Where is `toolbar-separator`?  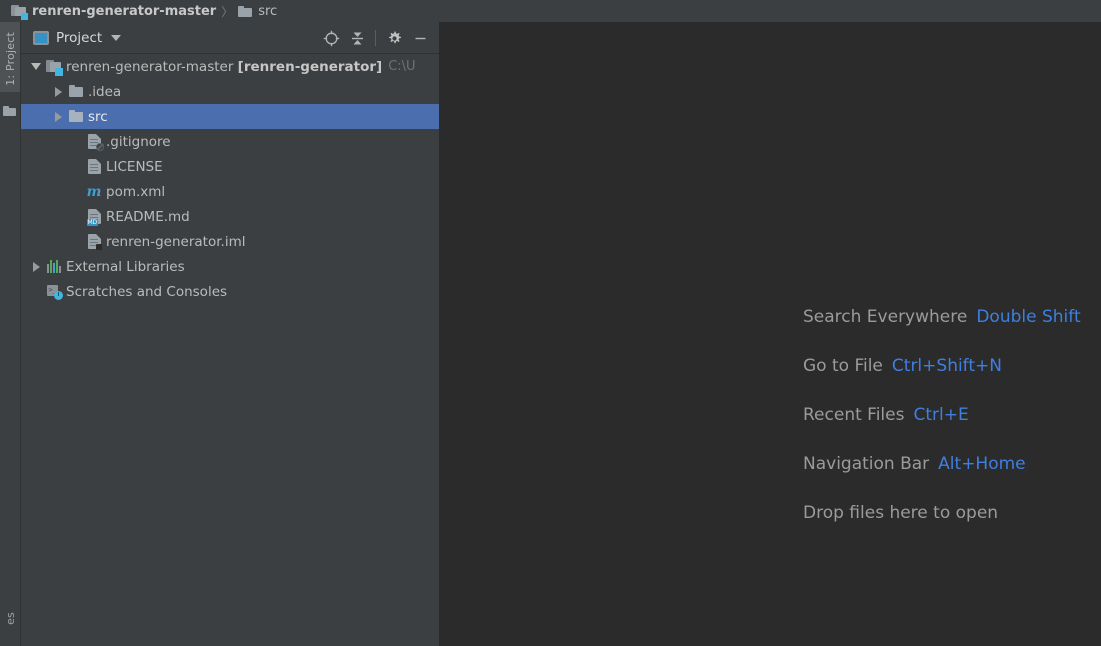
toolbar-separator is located at coordinates (375, 38).